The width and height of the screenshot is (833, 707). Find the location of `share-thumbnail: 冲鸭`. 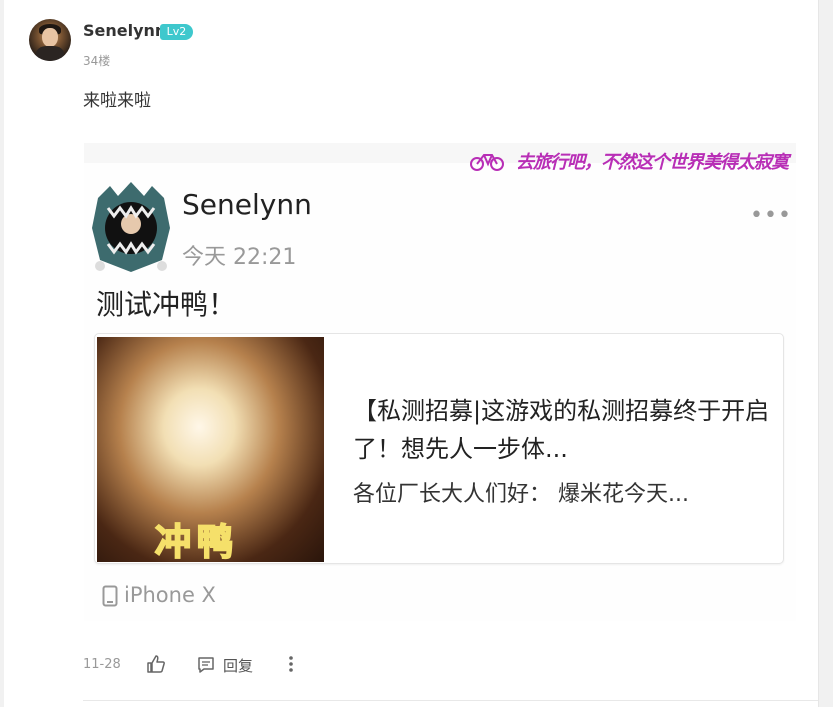

share-thumbnail: 冲鸭 is located at coordinates (210, 449).